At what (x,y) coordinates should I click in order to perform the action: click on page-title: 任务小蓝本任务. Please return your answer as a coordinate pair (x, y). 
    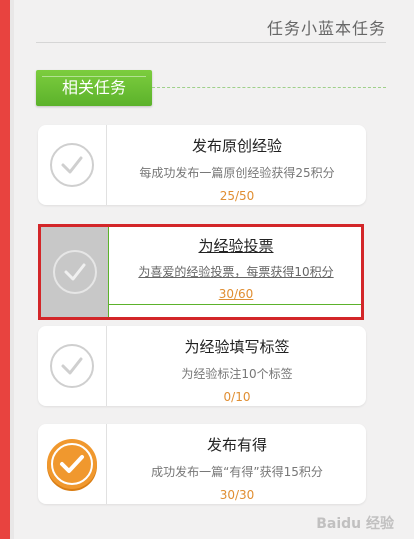
    Looking at the image, I should click on (326, 28).